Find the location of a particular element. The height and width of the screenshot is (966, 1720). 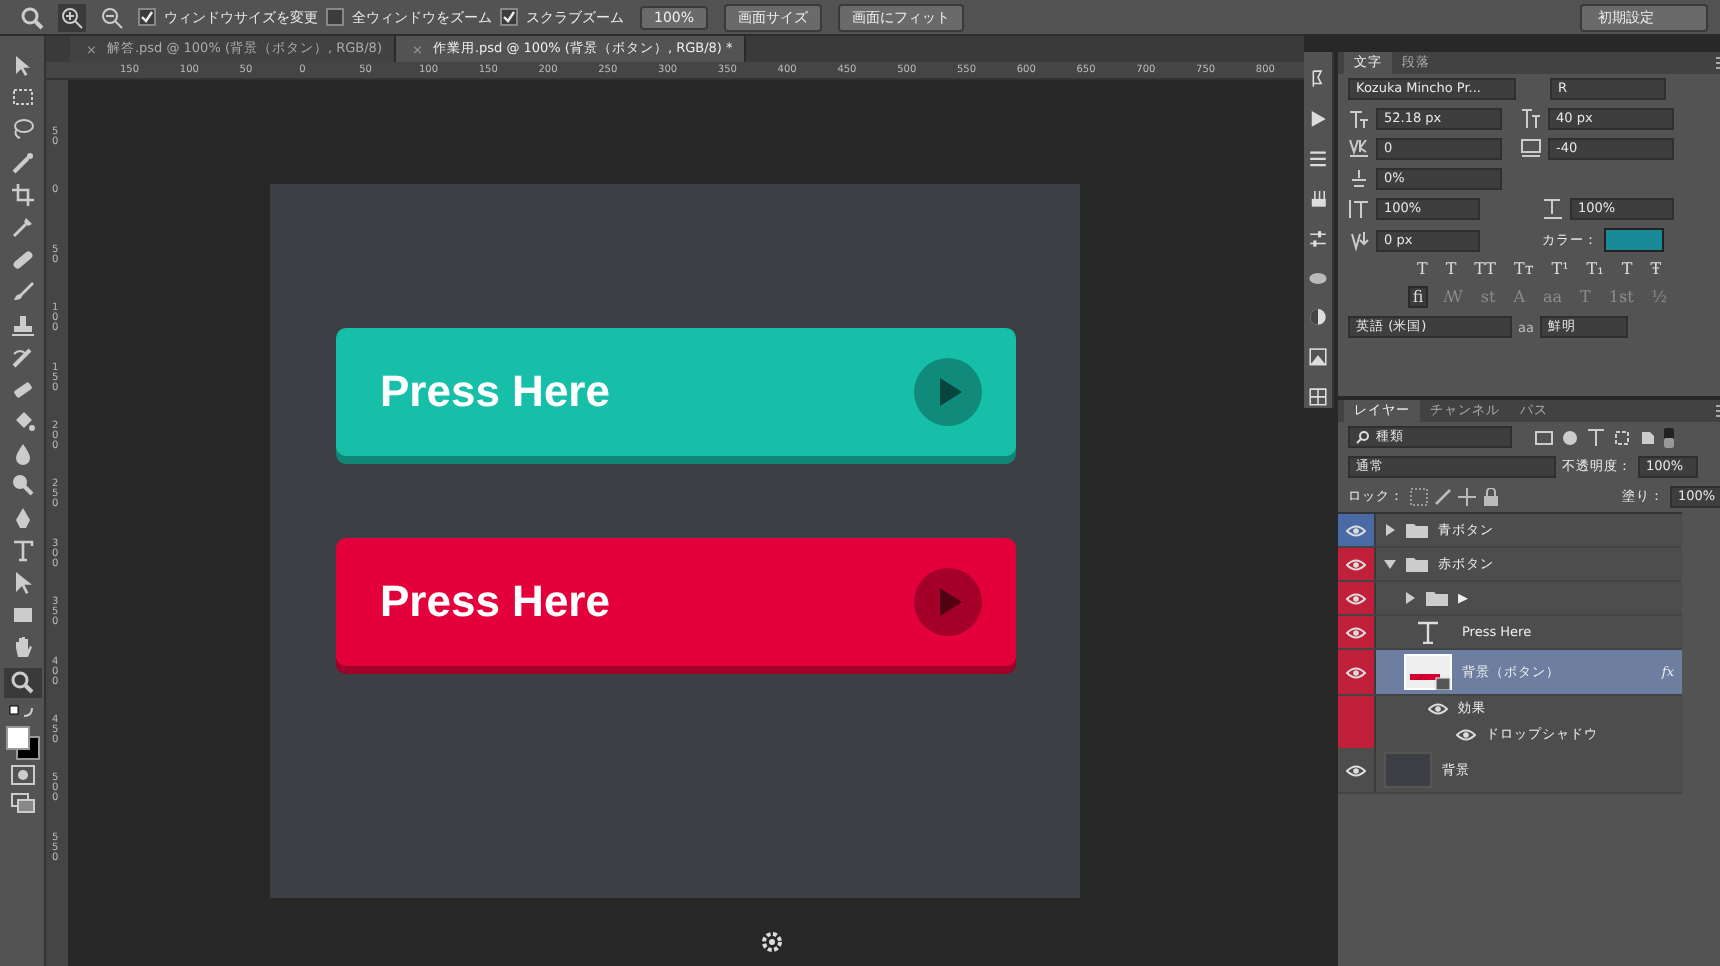

type-filter-icon is located at coordinates (1596, 437).